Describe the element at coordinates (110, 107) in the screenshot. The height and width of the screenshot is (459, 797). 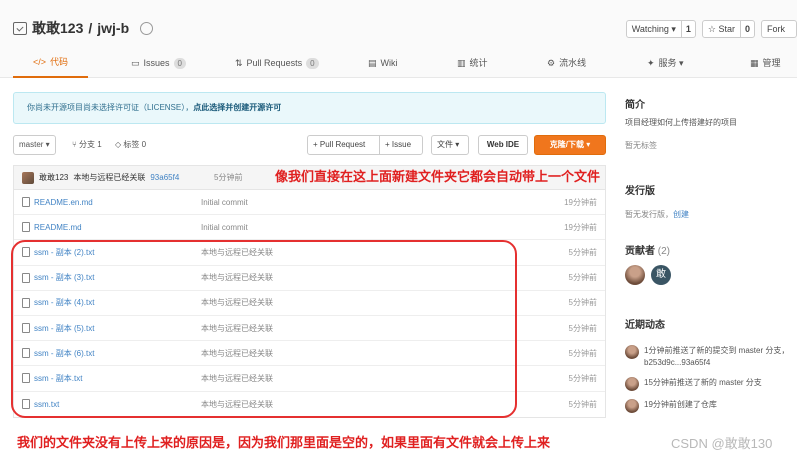
I see `license-text: 你尚未开源项目尚未选择许可证（LICENSE），` at that location.